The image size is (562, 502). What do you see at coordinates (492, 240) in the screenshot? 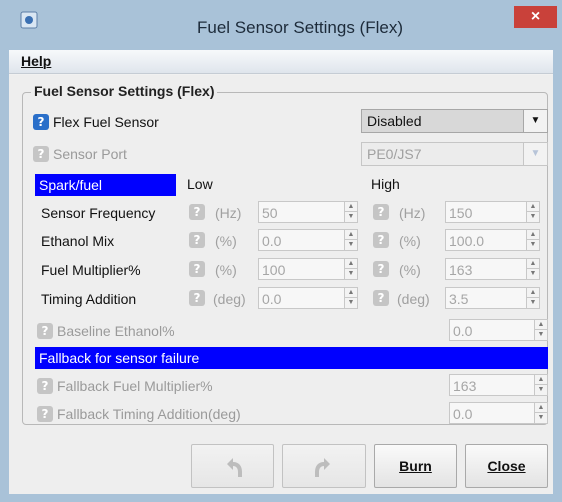
I see `ethanol-mix-high-input: 100.0 ▲ ▼` at bounding box center [492, 240].